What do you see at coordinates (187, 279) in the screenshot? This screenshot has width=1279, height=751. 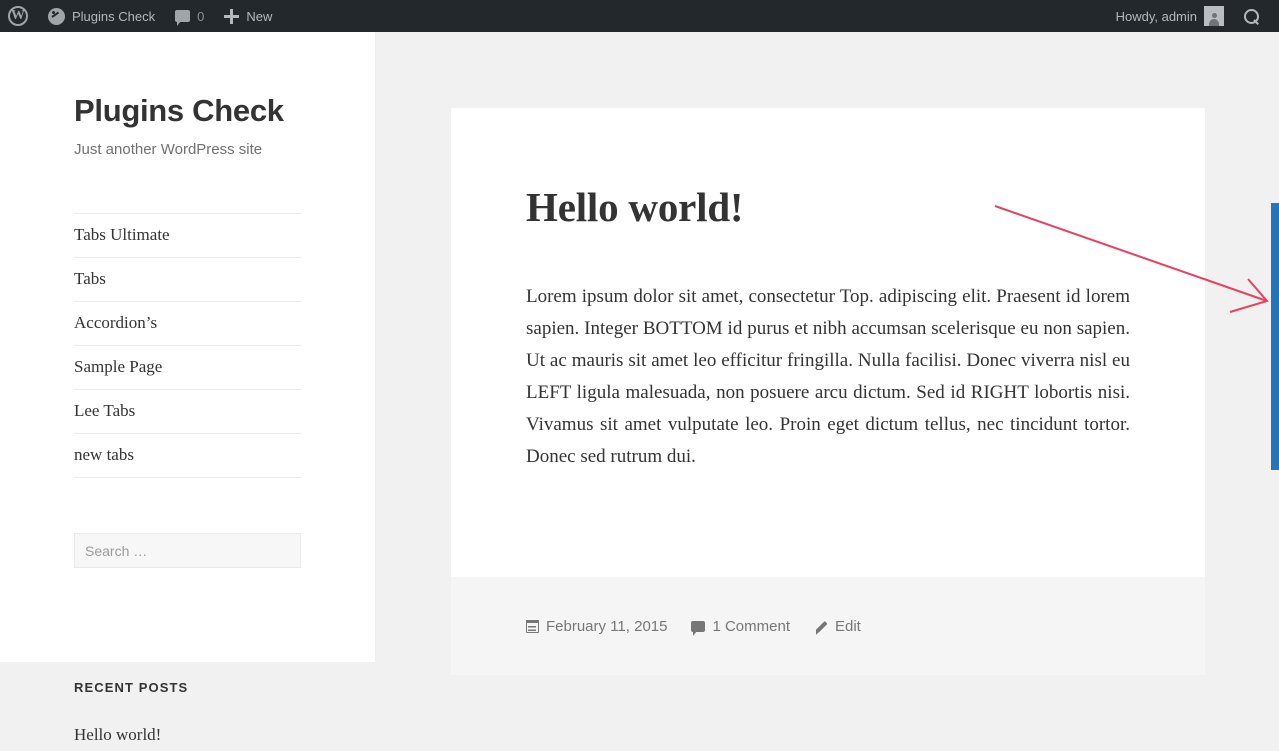 I see `nav-item-tabs: Tabs` at bounding box center [187, 279].